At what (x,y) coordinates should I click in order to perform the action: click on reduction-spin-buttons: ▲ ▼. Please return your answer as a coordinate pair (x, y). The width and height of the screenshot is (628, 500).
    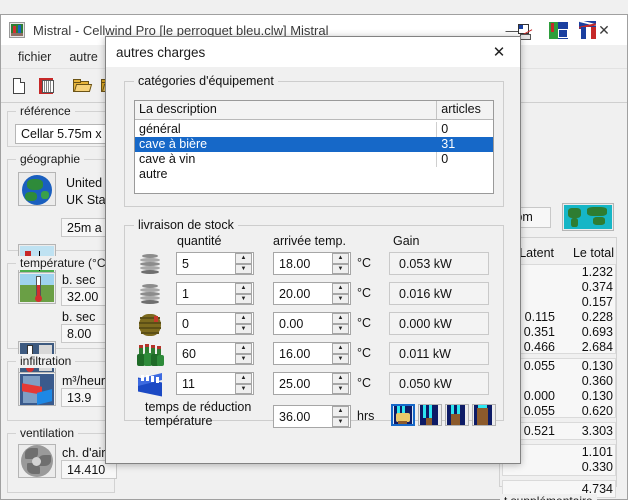
    Looking at the image, I should click on (340, 416).